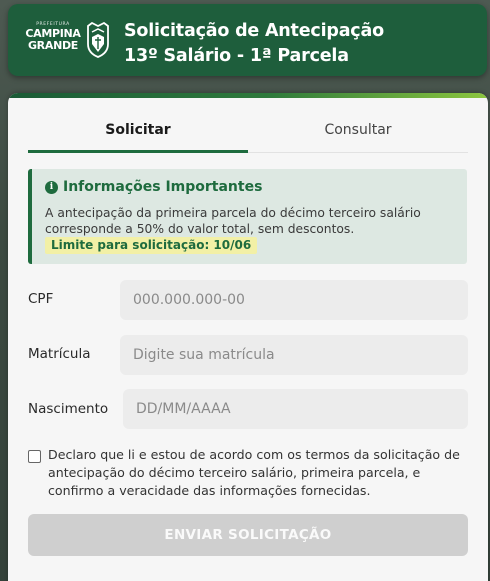 Image resolution: width=490 pixels, height=581 pixels. What do you see at coordinates (51, 187) in the screenshot?
I see `info-circle-icon: i` at bounding box center [51, 187].